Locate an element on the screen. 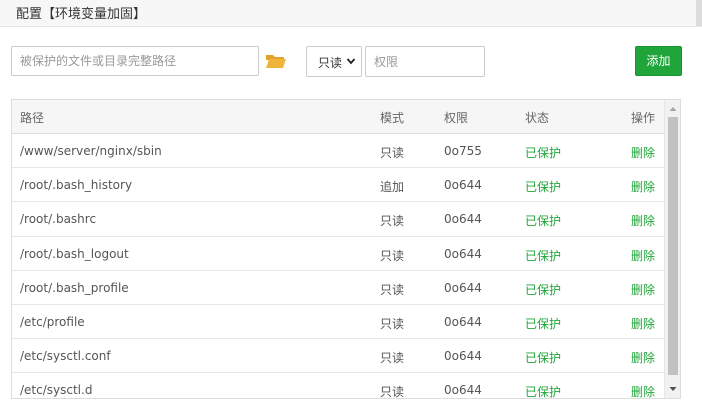 This screenshot has width=702, height=408. dialog-titlebar: 配置【环境变量加固】 is located at coordinates (351, 13).